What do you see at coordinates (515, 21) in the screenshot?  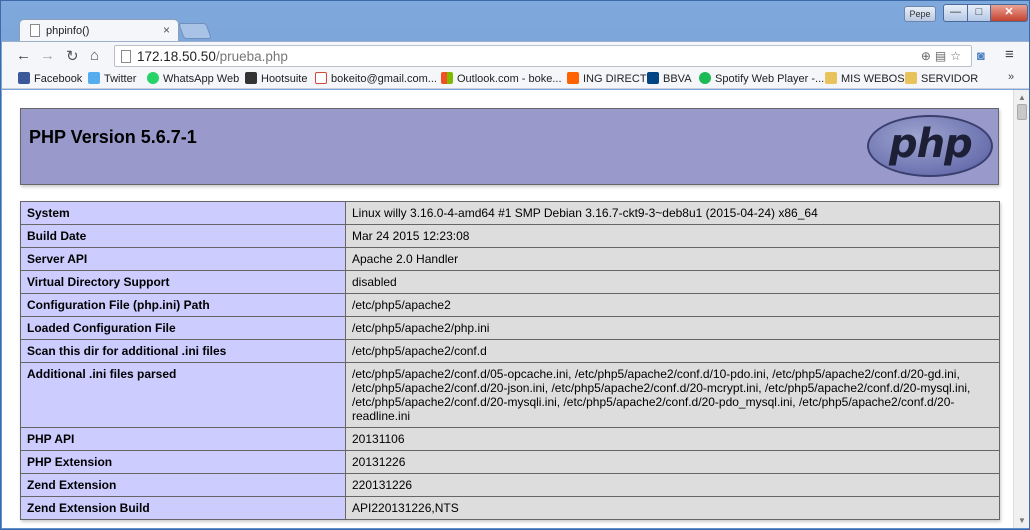 I see `tab-strip: phpinfo() × Pepe — □ ✕` at bounding box center [515, 21].